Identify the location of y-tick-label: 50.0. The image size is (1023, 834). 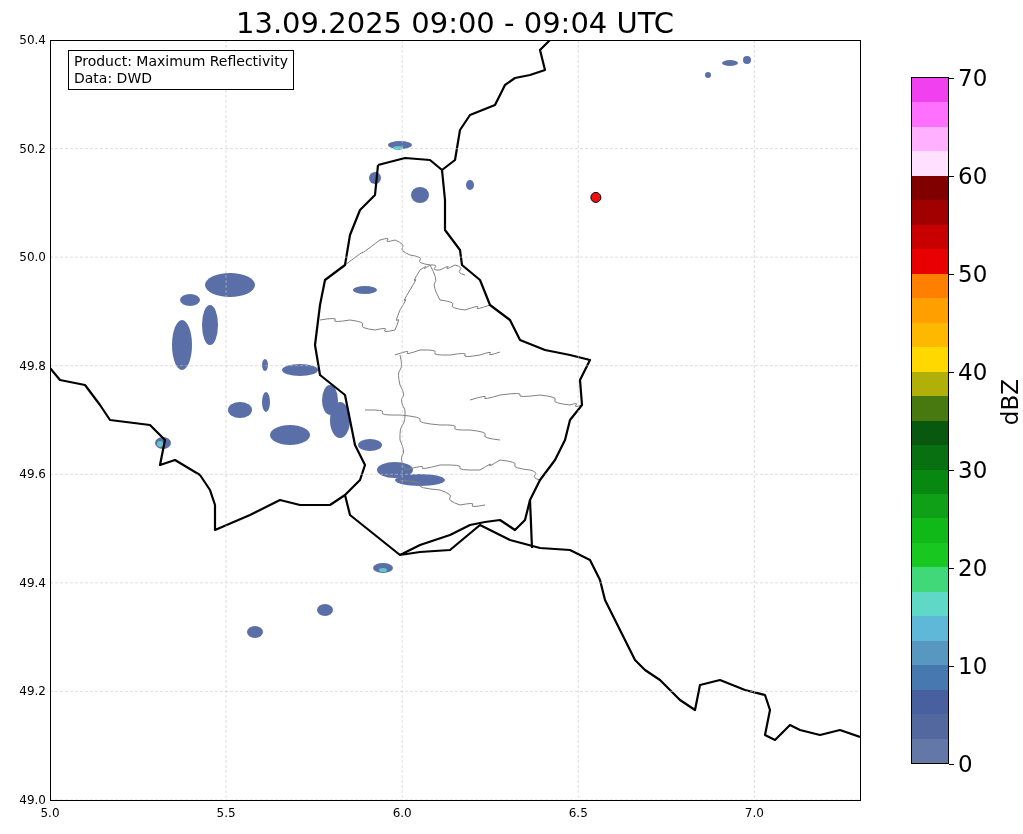
(32, 257).